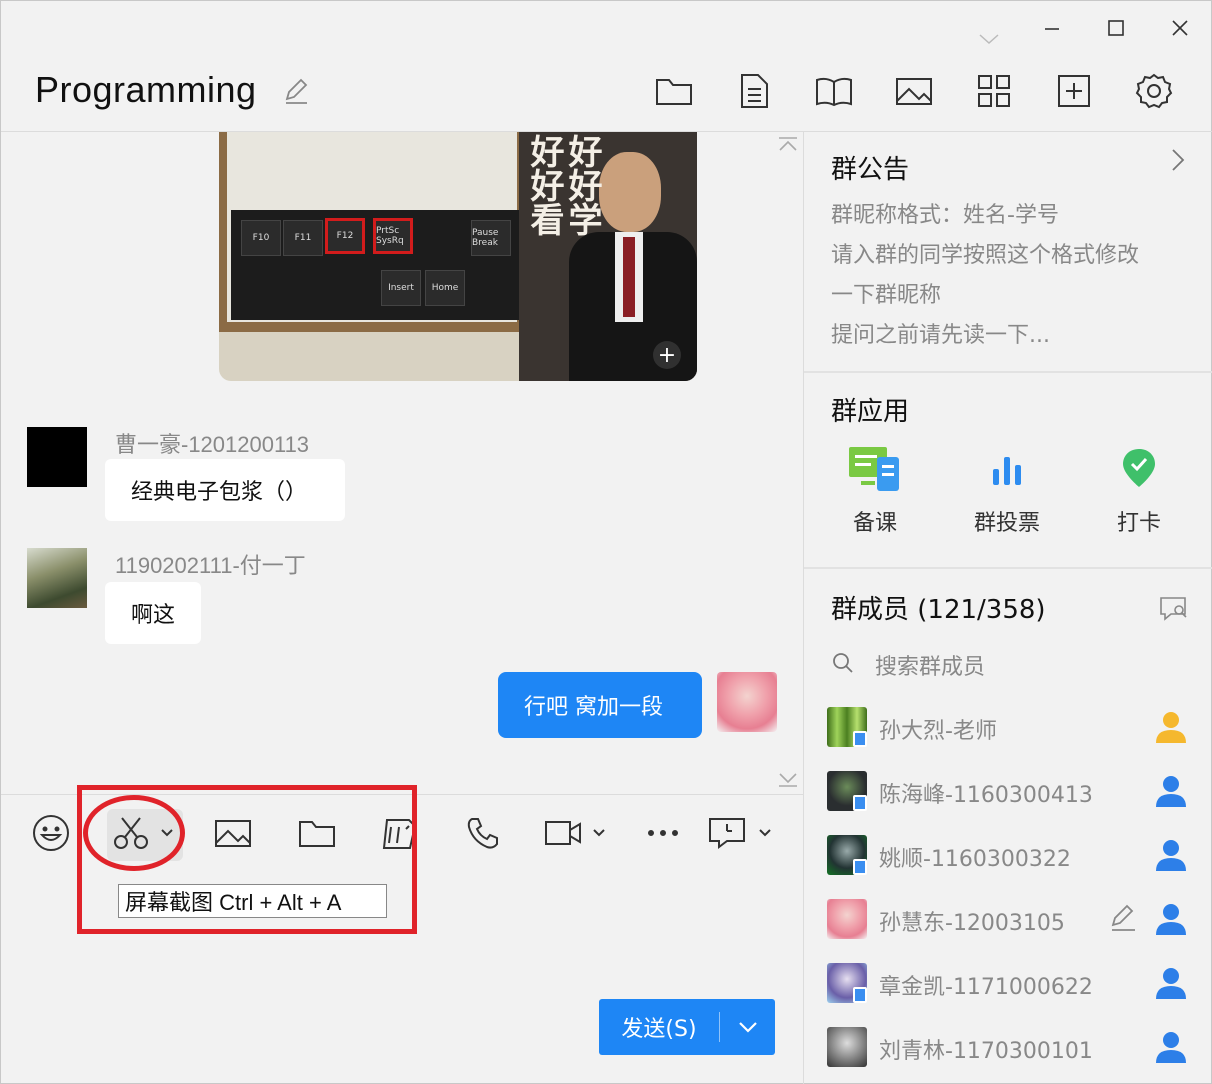 Image resolution: width=1212 pixels, height=1084 pixels. What do you see at coordinates (1178, 162) in the screenshot?
I see `chevron-right-icon` at bounding box center [1178, 162].